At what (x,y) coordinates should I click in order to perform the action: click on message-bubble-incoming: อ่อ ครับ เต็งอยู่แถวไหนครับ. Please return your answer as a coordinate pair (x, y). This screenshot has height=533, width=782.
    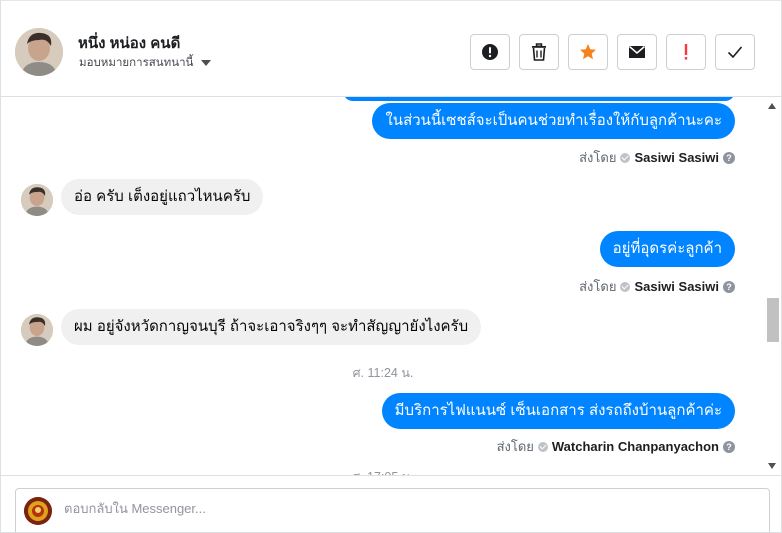
    Looking at the image, I should click on (162, 197).